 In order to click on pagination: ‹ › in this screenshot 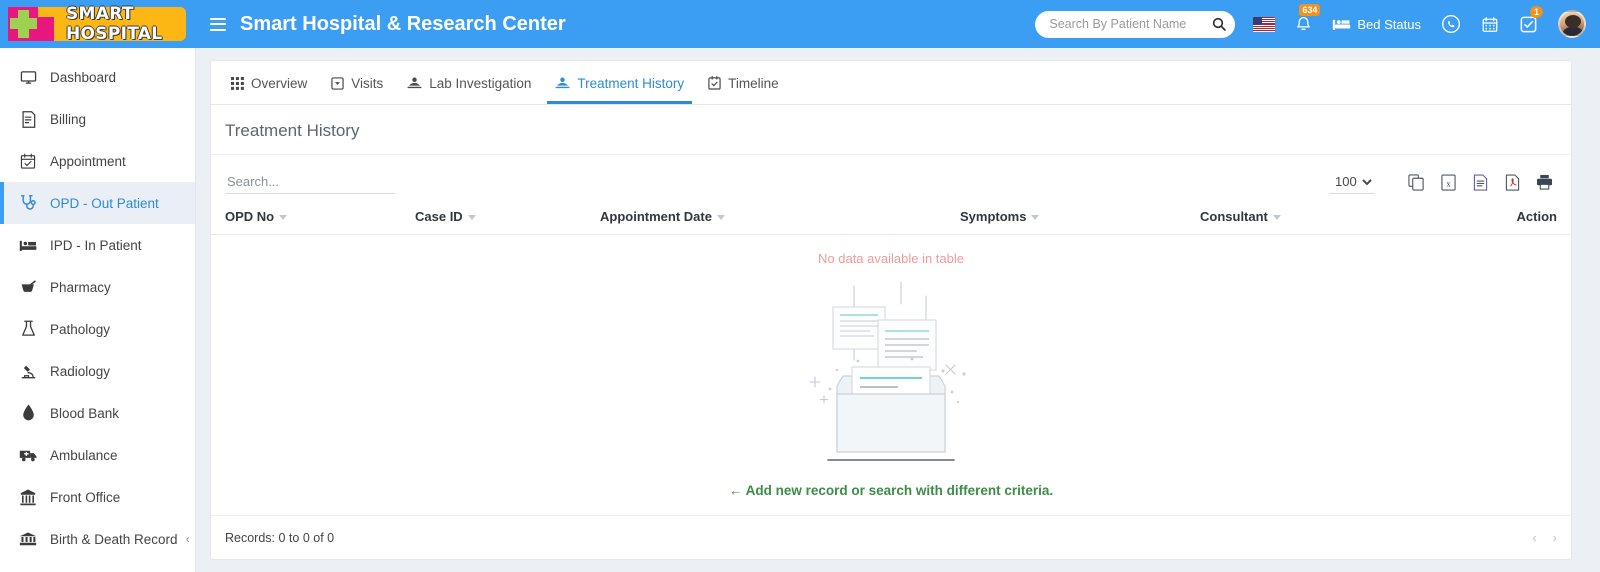, I will do `click(1544, 537)`.